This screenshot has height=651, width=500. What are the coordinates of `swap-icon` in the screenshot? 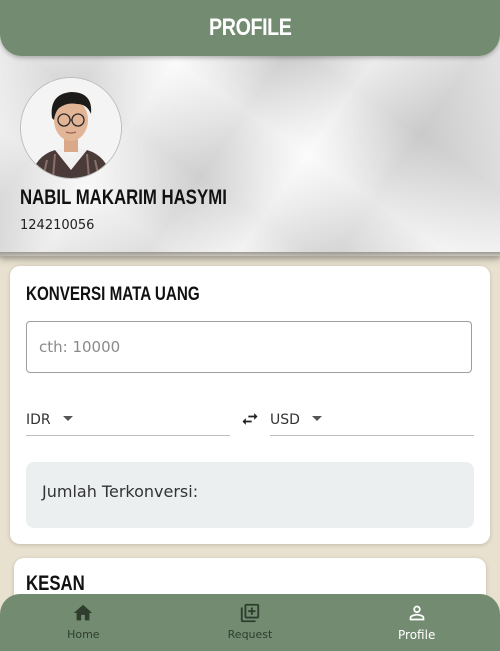 It's located at (250, 419).